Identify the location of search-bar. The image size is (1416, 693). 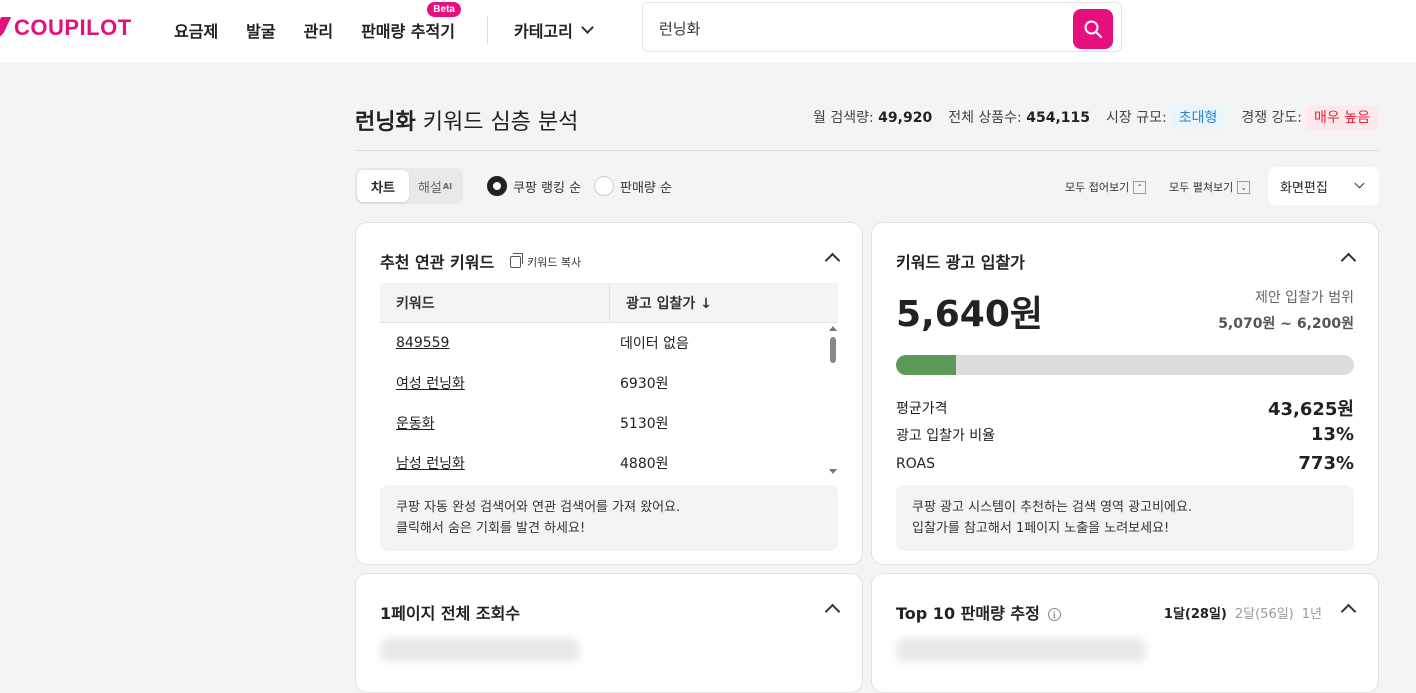
(882, 27).